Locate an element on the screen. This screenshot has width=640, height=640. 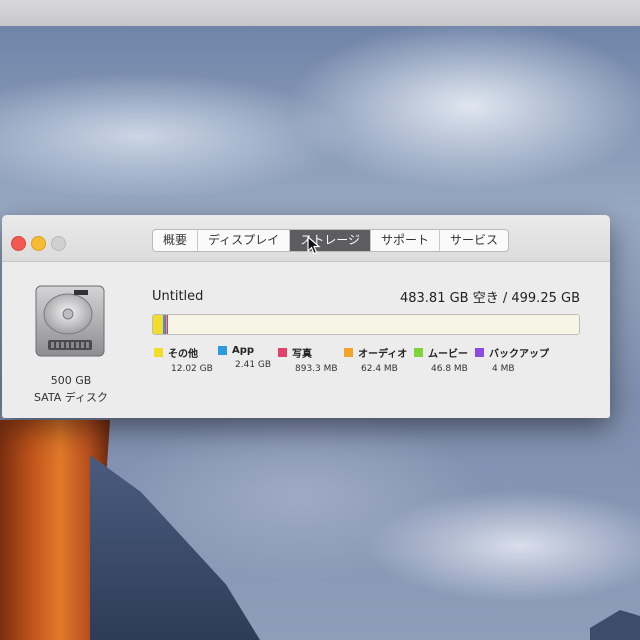
disk-capacity: 500 GB is located at coordinates (71, 380).